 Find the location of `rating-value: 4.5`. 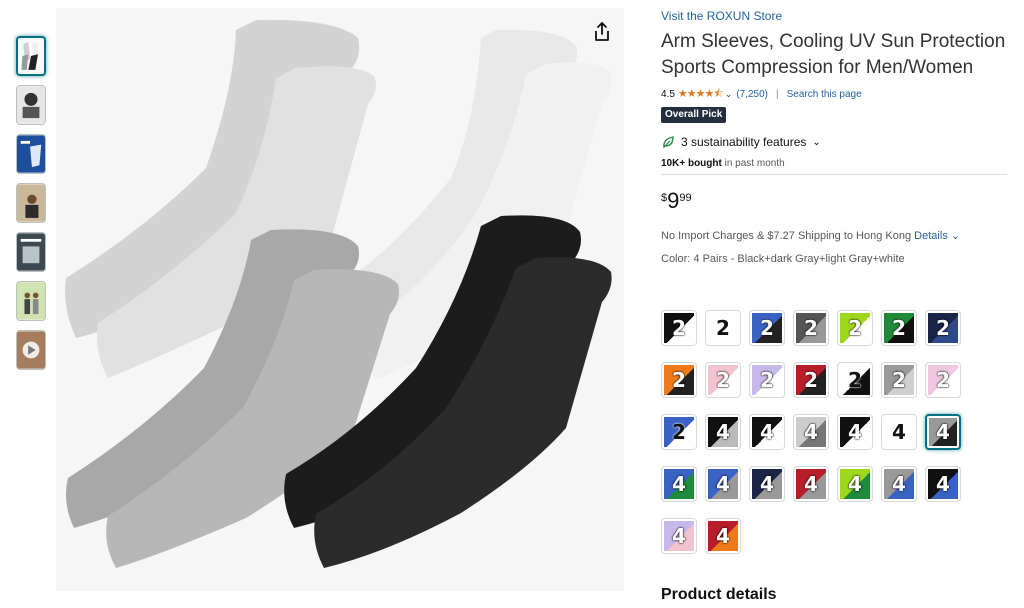

rating-value: 4.5 is located at coordinates (668, 94).